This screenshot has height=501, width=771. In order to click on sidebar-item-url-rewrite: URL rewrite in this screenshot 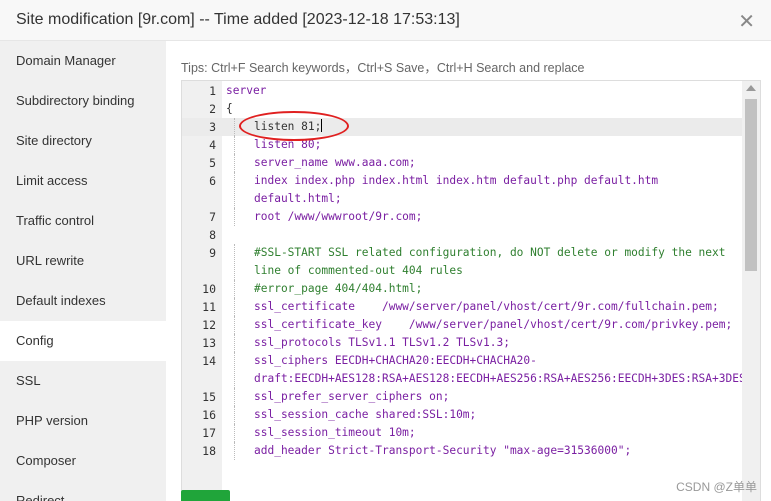, I will do `click(83, 261)`.